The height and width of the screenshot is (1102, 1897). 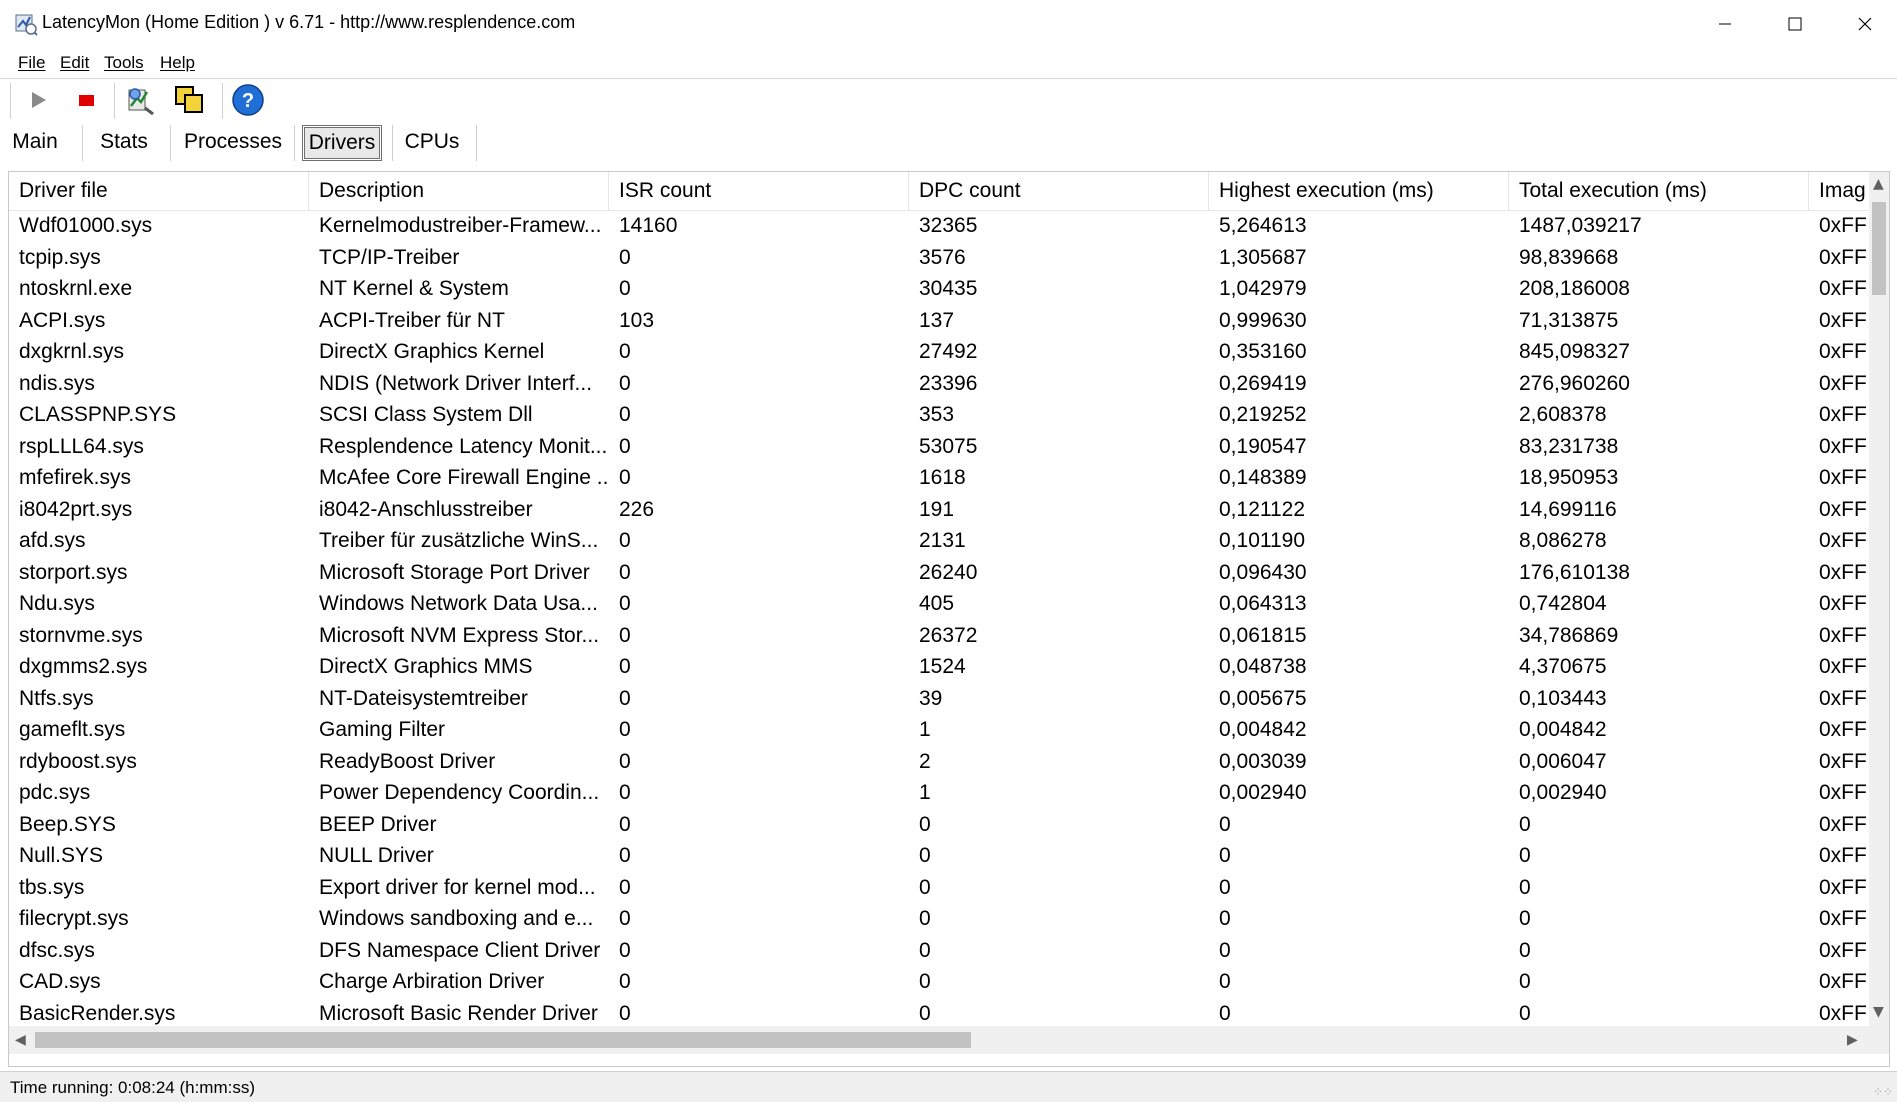 What do you see at coordinates (1059, 191) in the screenshot?
I see `column-header-dpc-count: DPC count` at bounding box center [1059, 191].